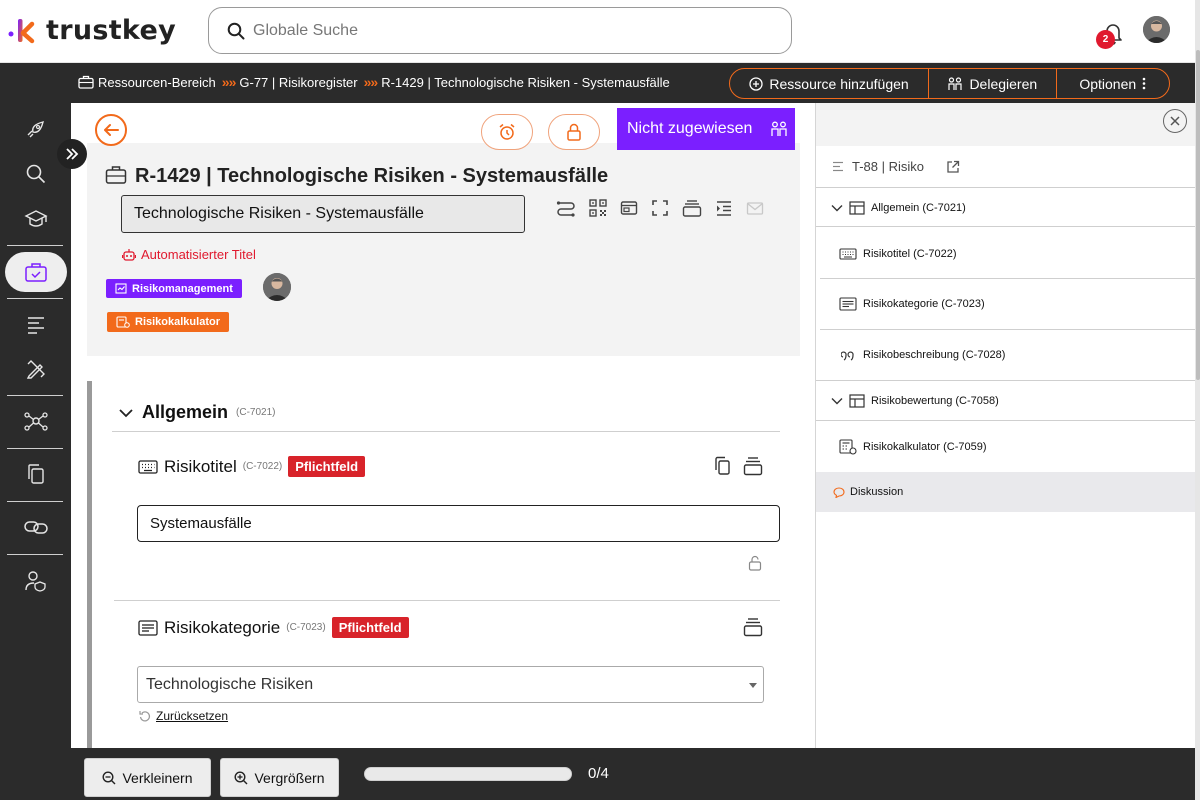 Image resolution: width=1200 pixels, height=800 pixels. Describe the element at coordinates (35, 474) in the screenshot. I see `copy-document-icon` at that location.